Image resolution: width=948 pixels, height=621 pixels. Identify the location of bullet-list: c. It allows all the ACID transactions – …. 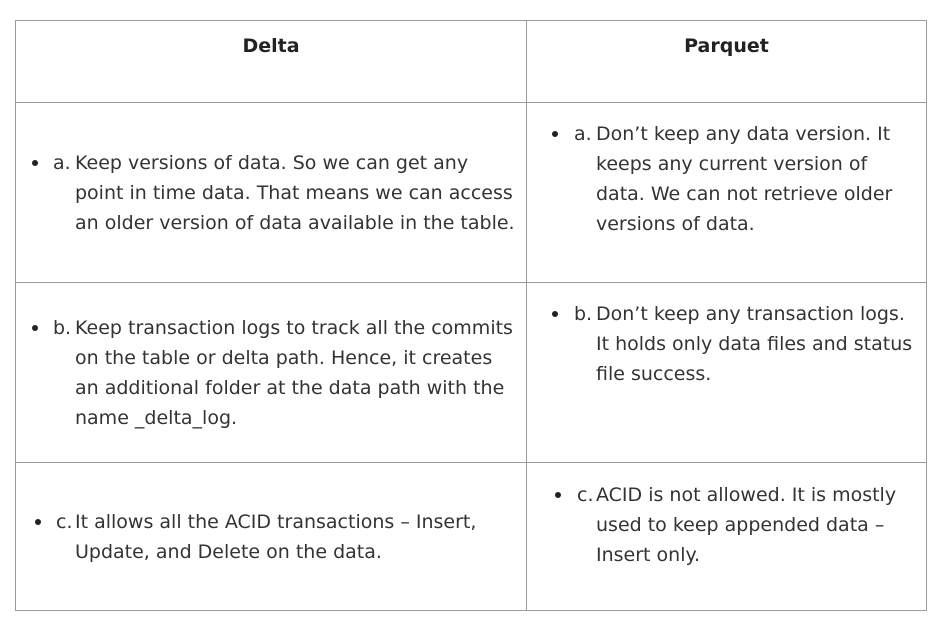
(271, 537).